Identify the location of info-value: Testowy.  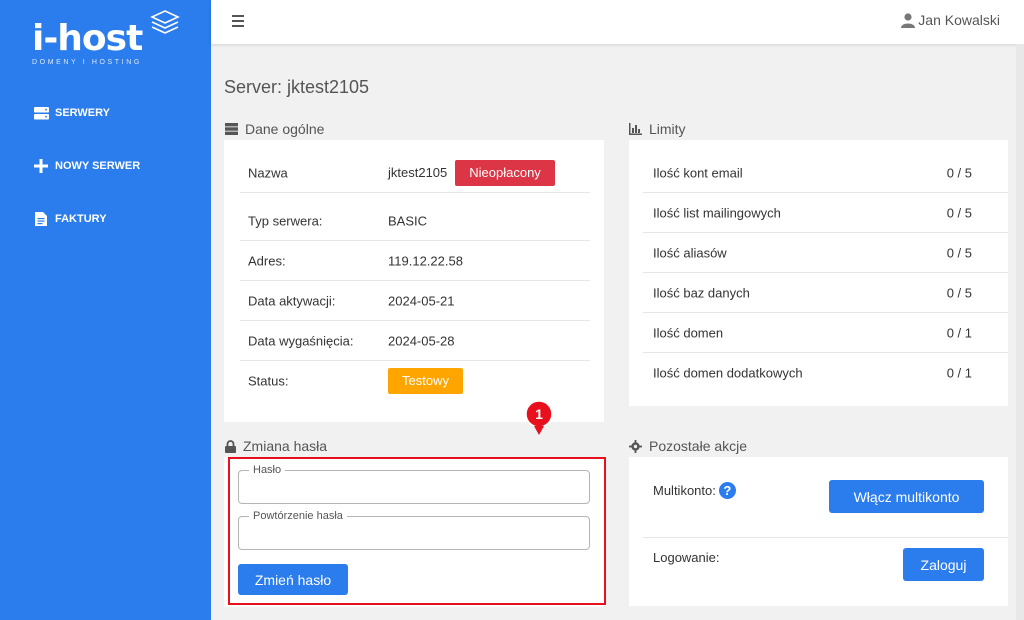
(425, 381).